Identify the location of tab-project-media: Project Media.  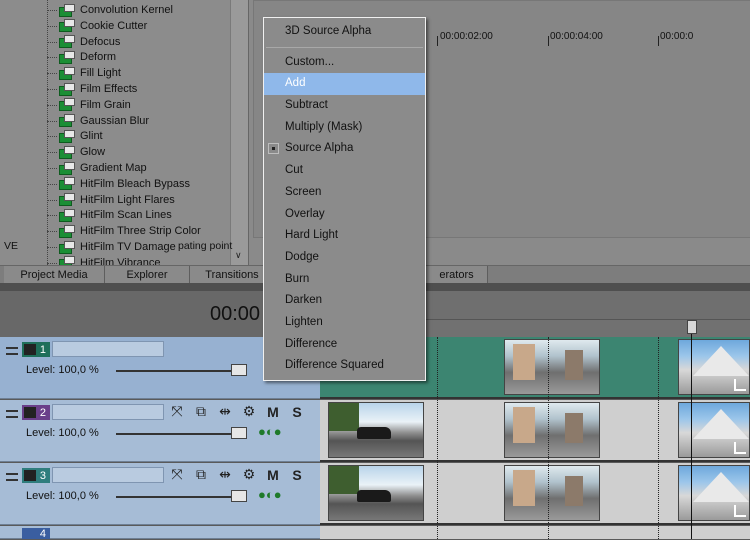
(54, 275).